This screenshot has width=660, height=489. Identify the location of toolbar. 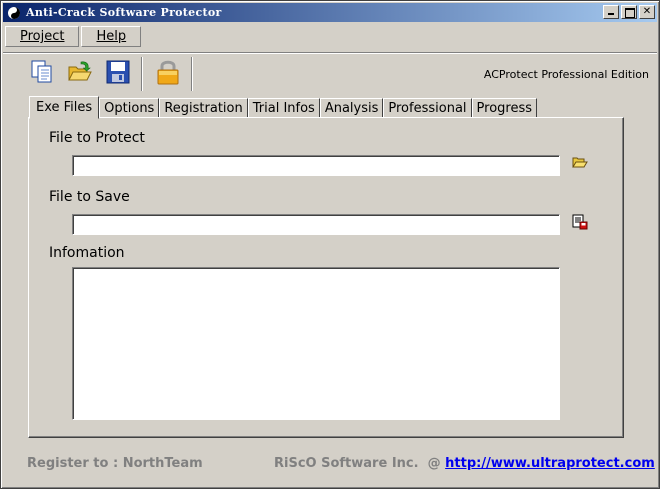
(115, 74).